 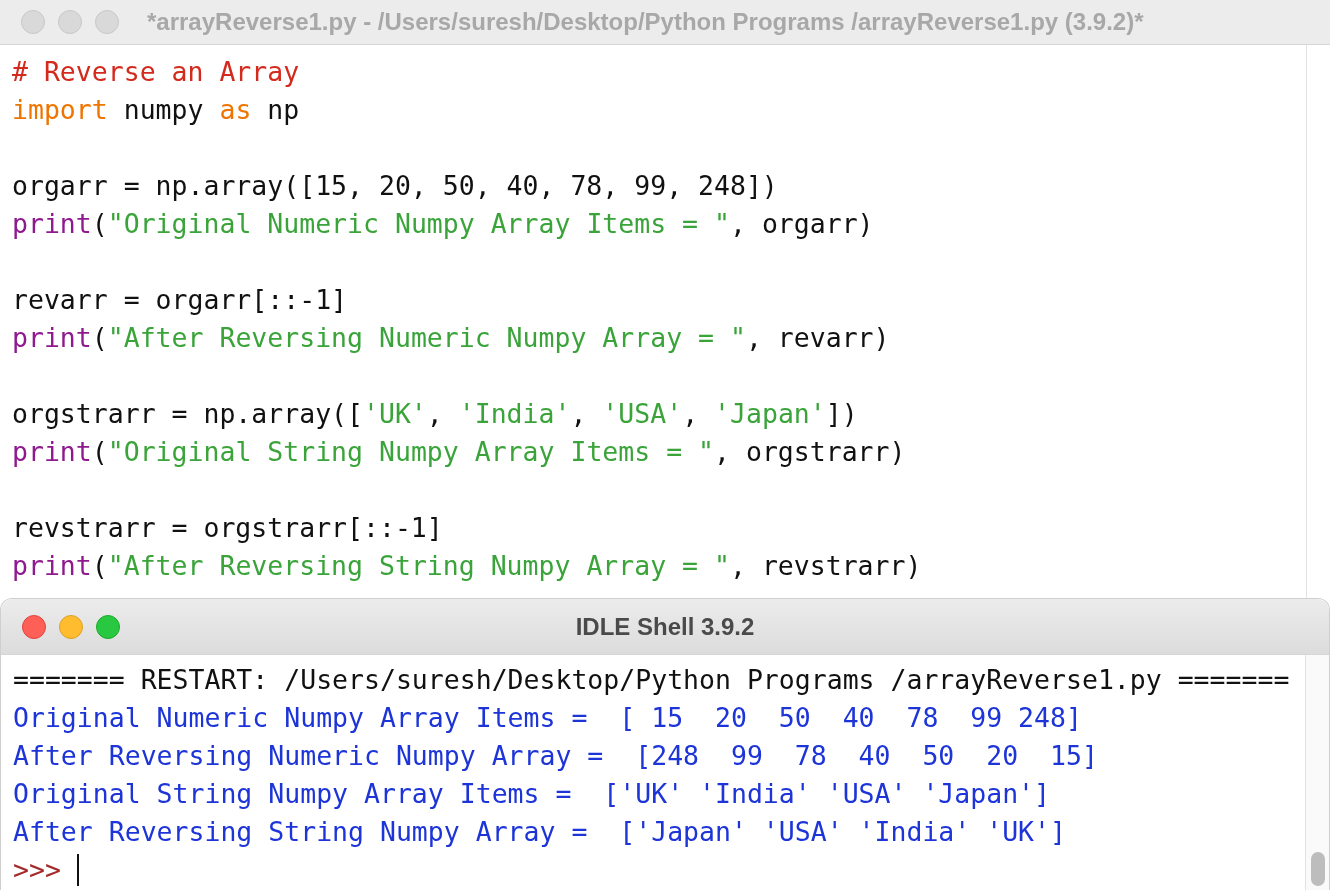 I want to click on shell-prompt: >>>, so click(x=37, y=870).